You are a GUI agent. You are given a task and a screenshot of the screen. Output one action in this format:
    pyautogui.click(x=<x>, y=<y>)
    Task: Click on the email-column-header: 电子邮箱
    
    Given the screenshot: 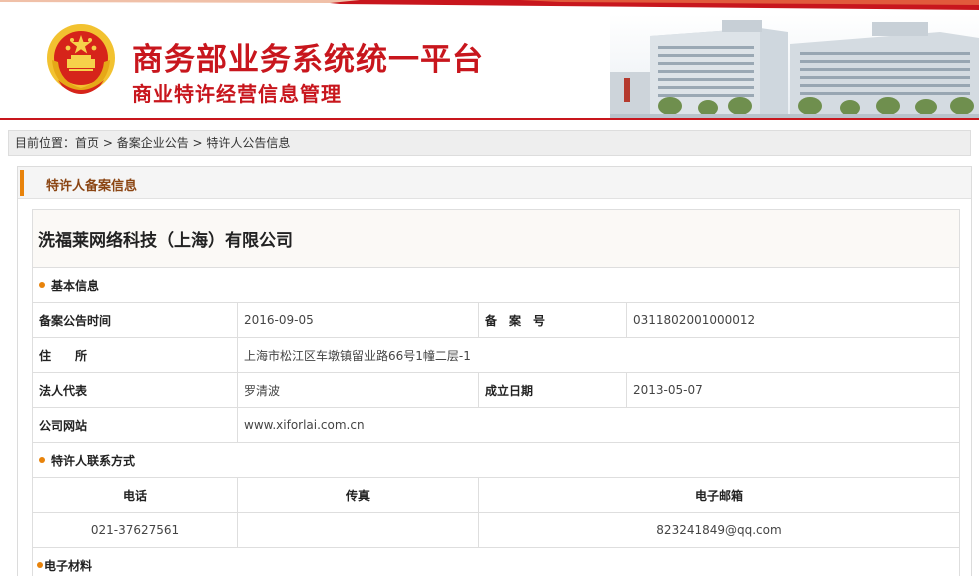 What is the action you would take?
    pyautogui.click(x=719, y=495)
    